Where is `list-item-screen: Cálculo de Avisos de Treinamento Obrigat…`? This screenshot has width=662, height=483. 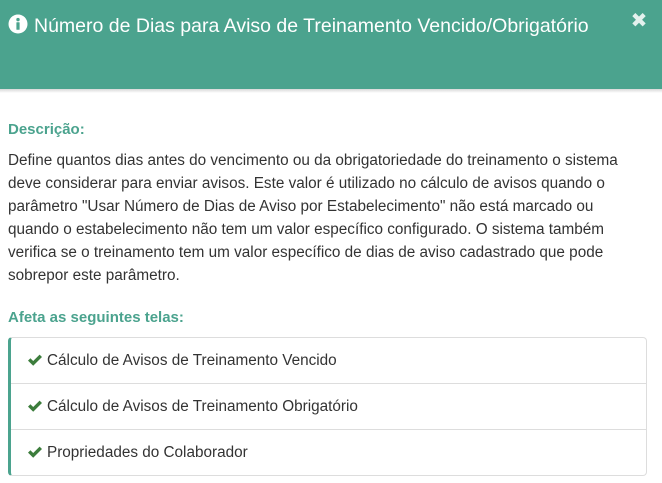 list-item-screen: Cálculo de Avisos de Treinamento Obrigat… is located at coordinates (328, 406).